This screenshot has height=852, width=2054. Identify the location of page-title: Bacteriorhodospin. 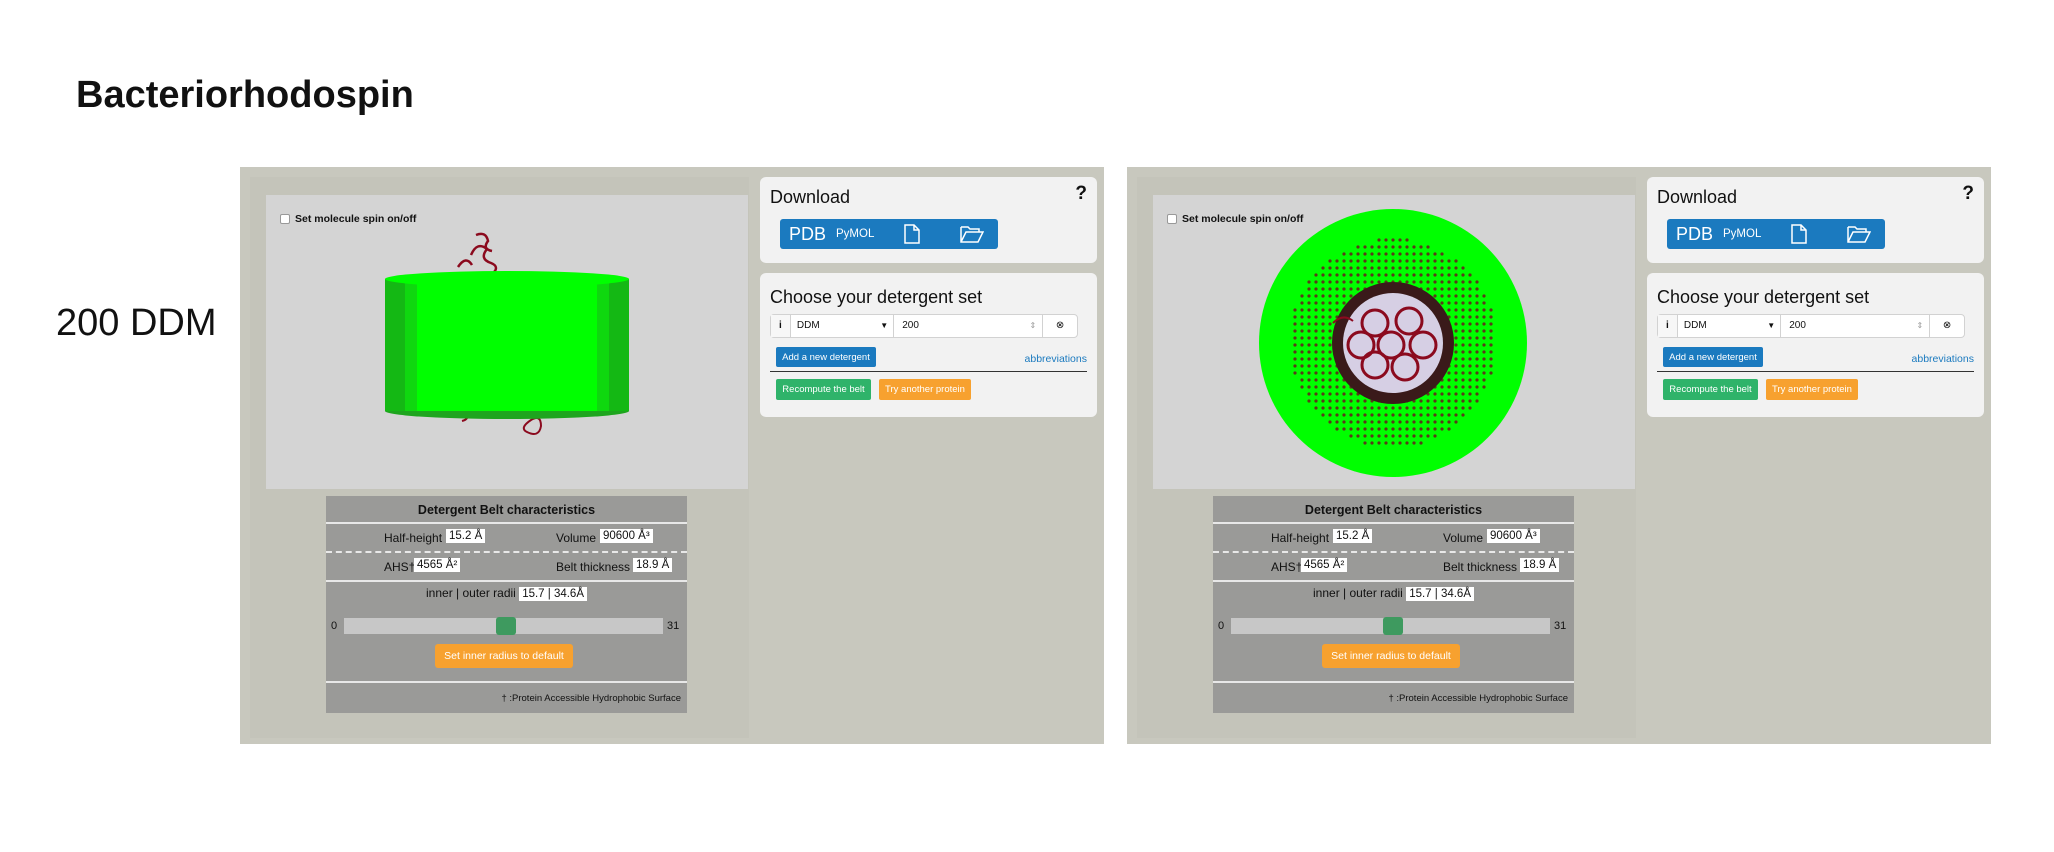
(245, 95).